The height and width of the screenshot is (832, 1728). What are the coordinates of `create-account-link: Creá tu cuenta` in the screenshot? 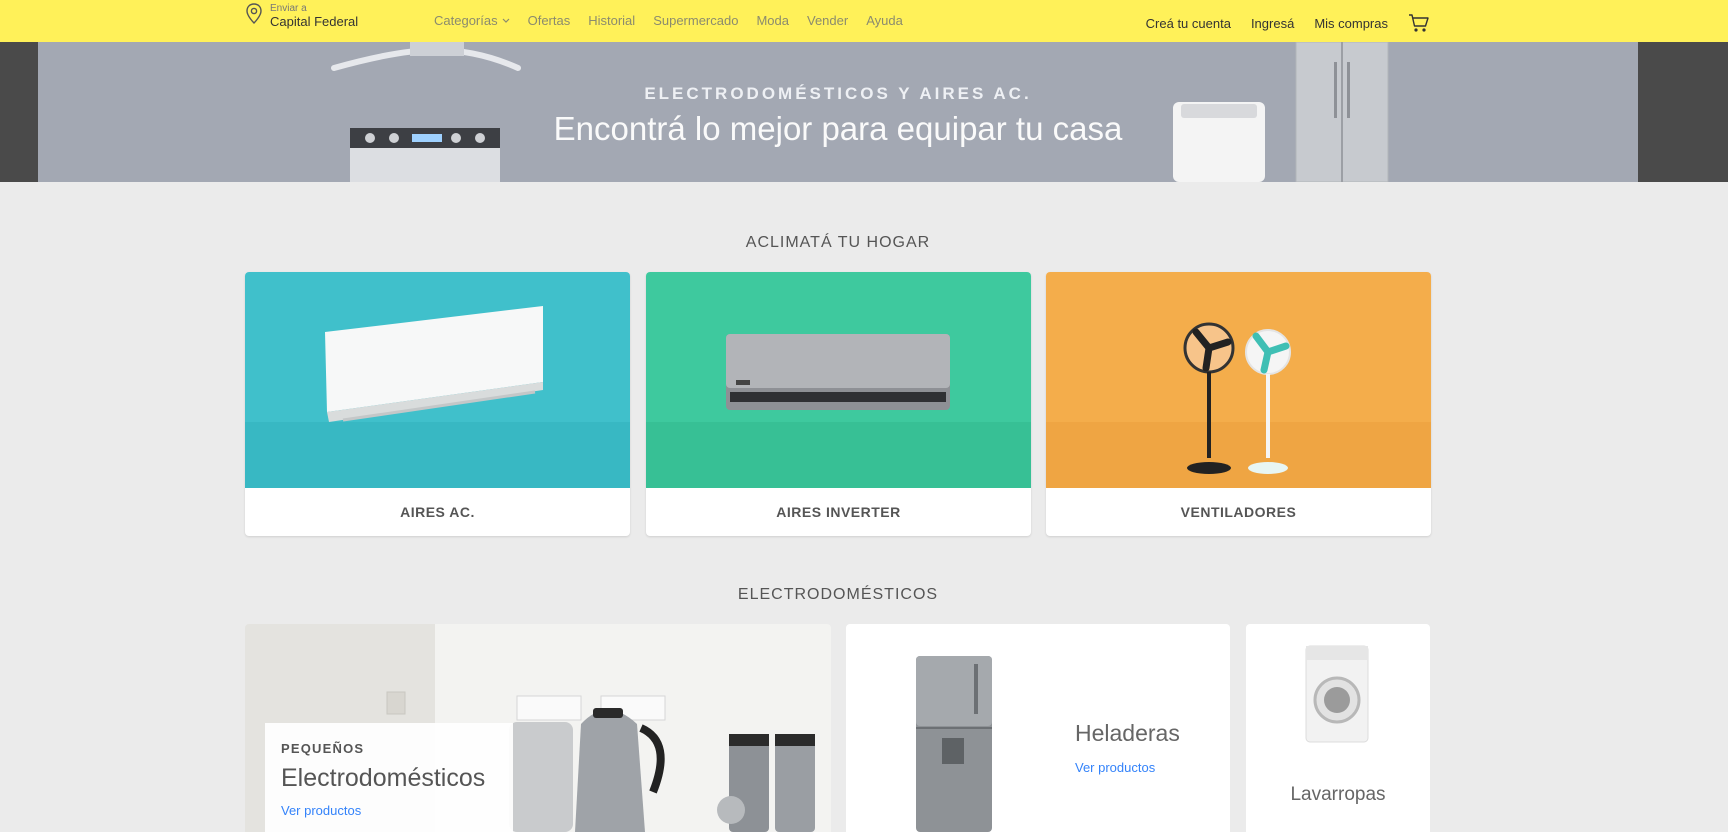 It's located at (1188, 23).